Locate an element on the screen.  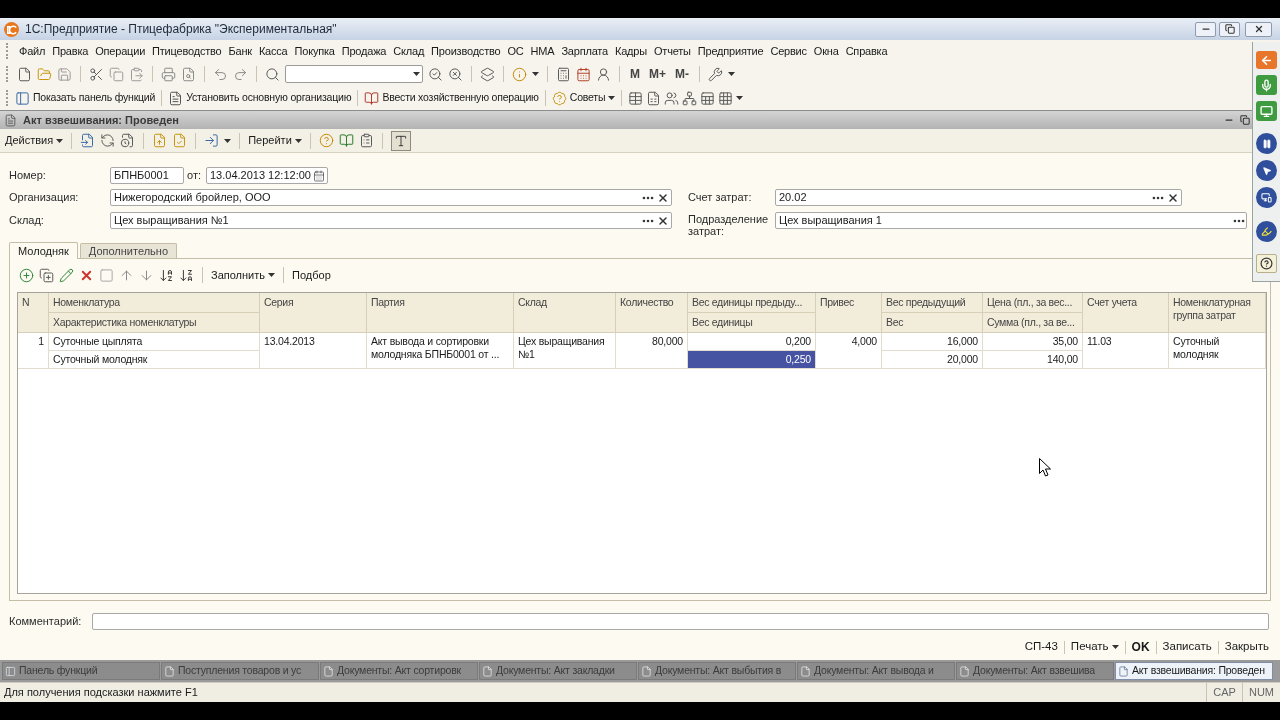
table-cell: Цех выращивания №1 is located at coordinates (565, 351).